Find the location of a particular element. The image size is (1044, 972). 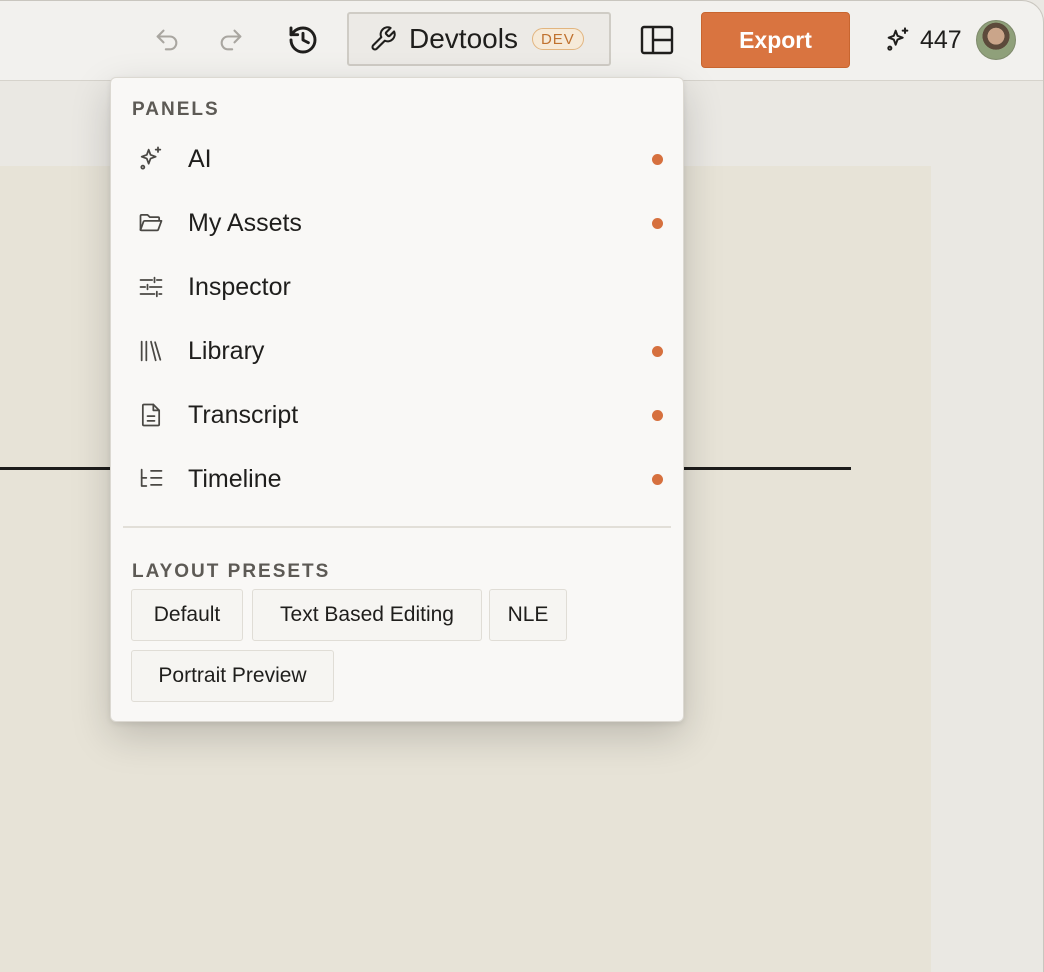

redo-icon is located at coordinates (231, 40).